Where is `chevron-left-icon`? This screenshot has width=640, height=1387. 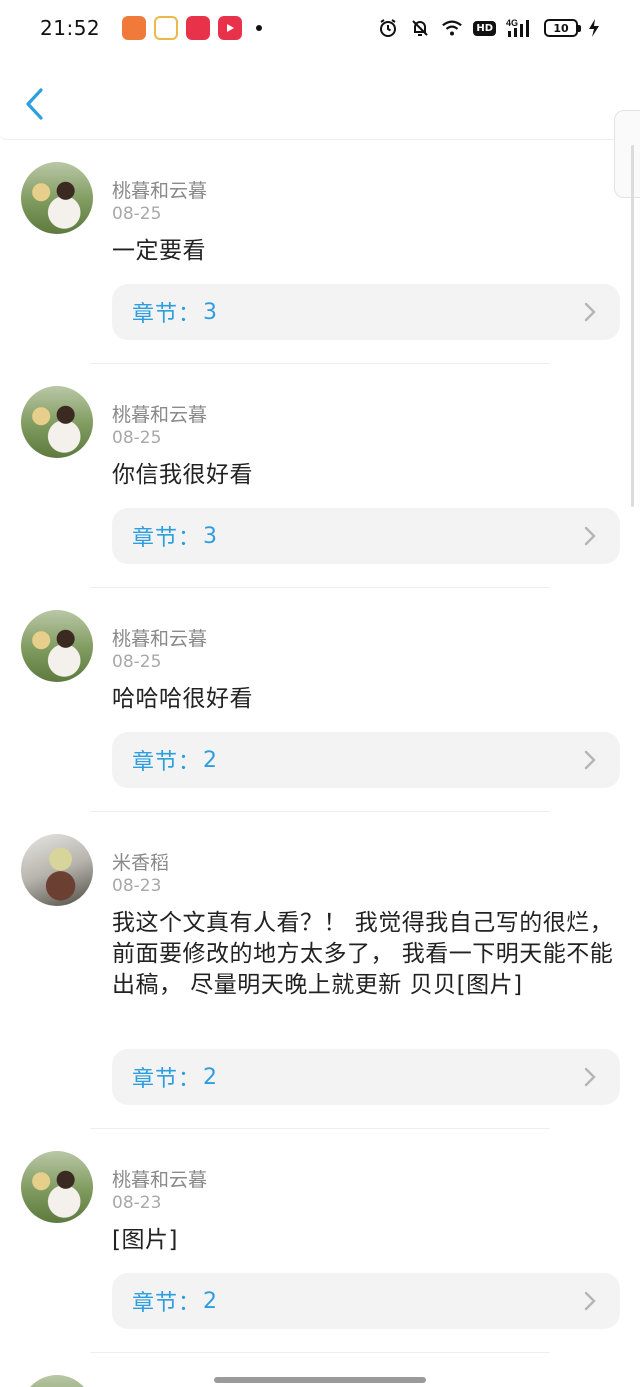 chevron-left-icon is located at coordinates (34, 104).